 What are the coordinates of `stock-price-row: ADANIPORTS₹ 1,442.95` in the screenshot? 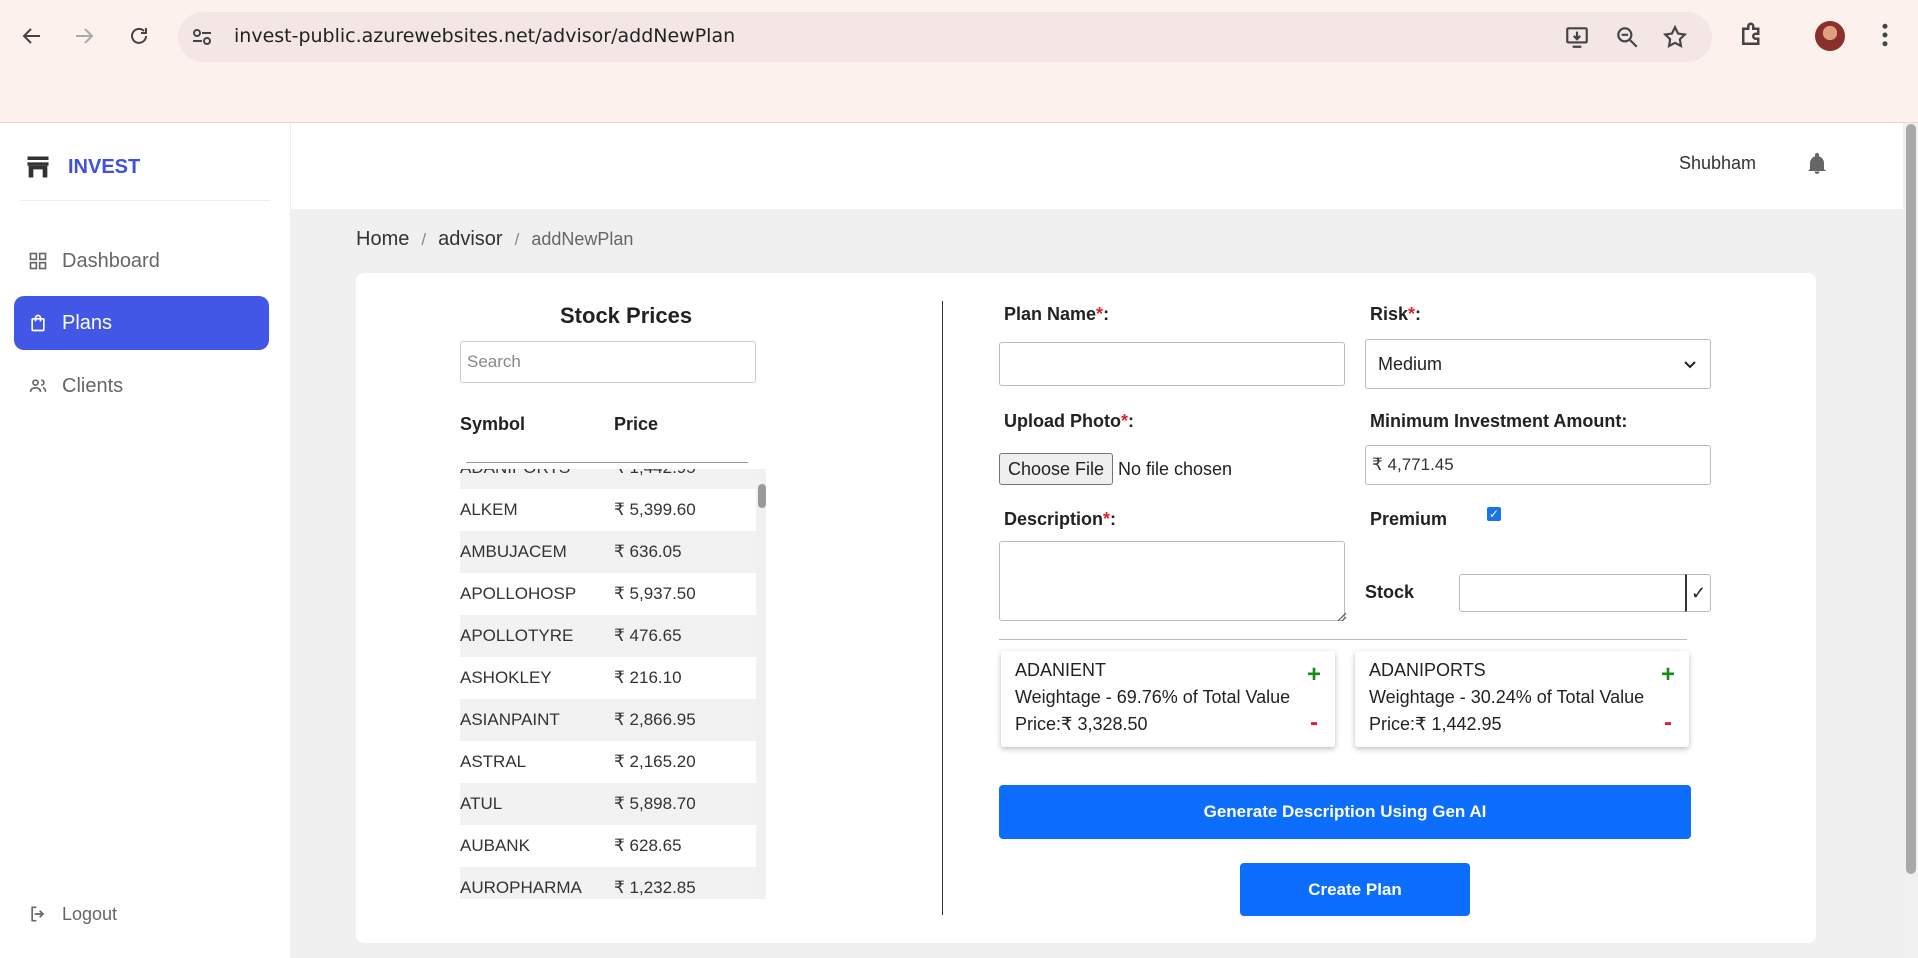 It's located at (608, 479).